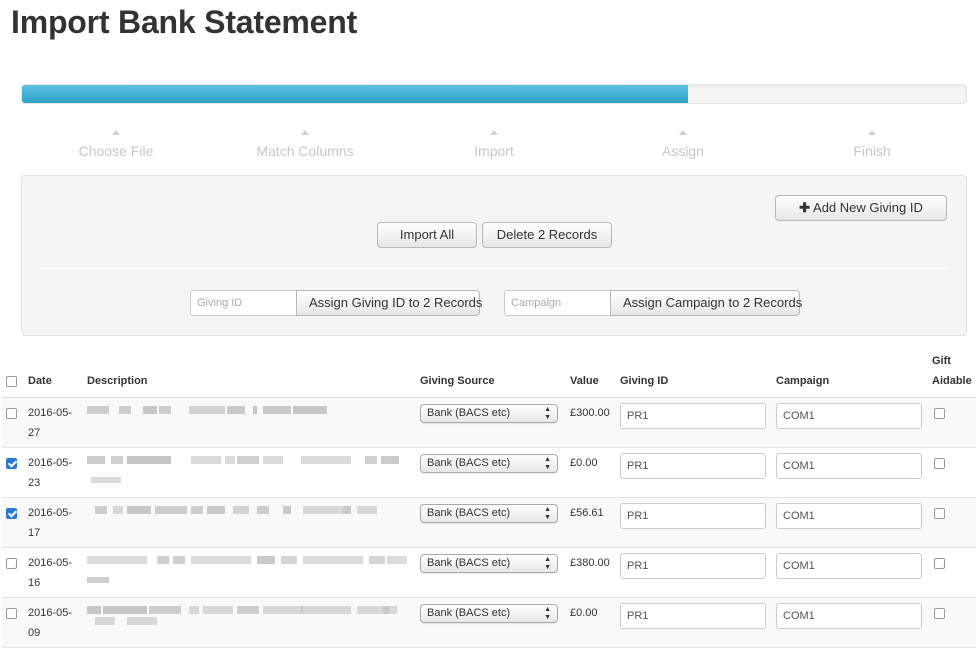 The height and width of the screenshot is (651, 976). I want to click on row-date: 2016-05- 17, so click(53, 522).